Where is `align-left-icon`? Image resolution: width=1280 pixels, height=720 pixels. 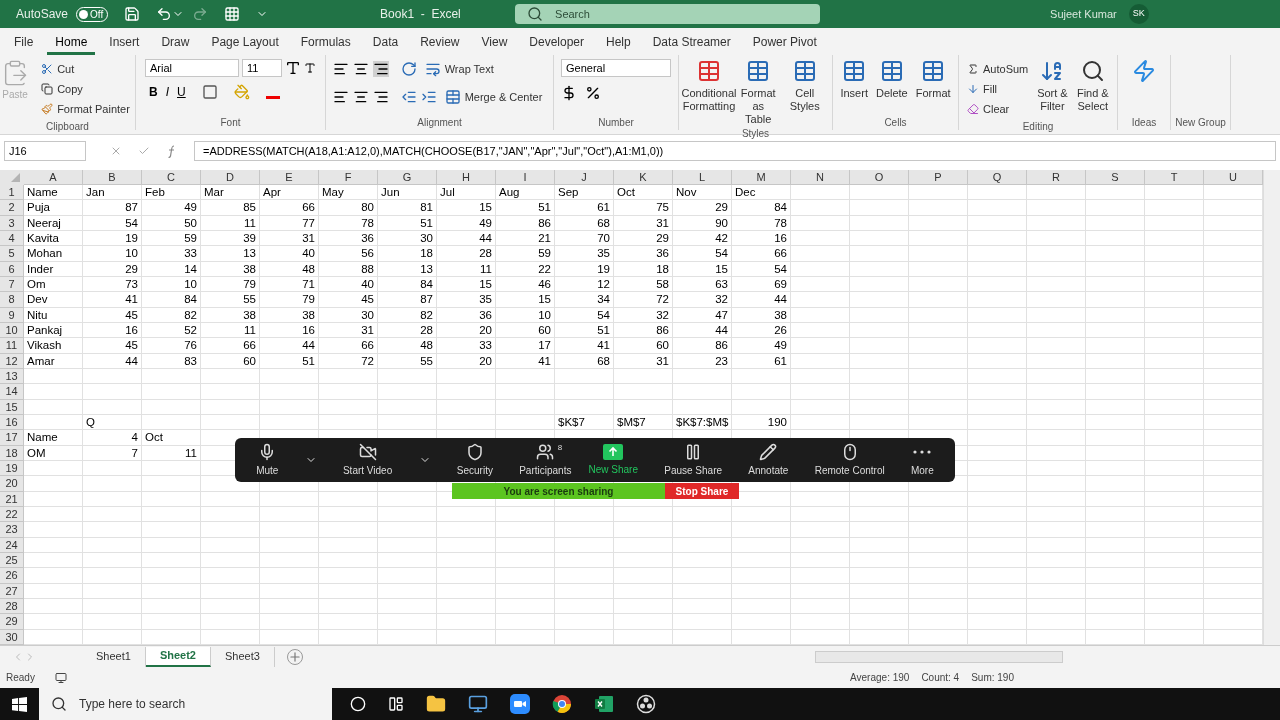
align-left-icon is located at coordinates (340, 97).